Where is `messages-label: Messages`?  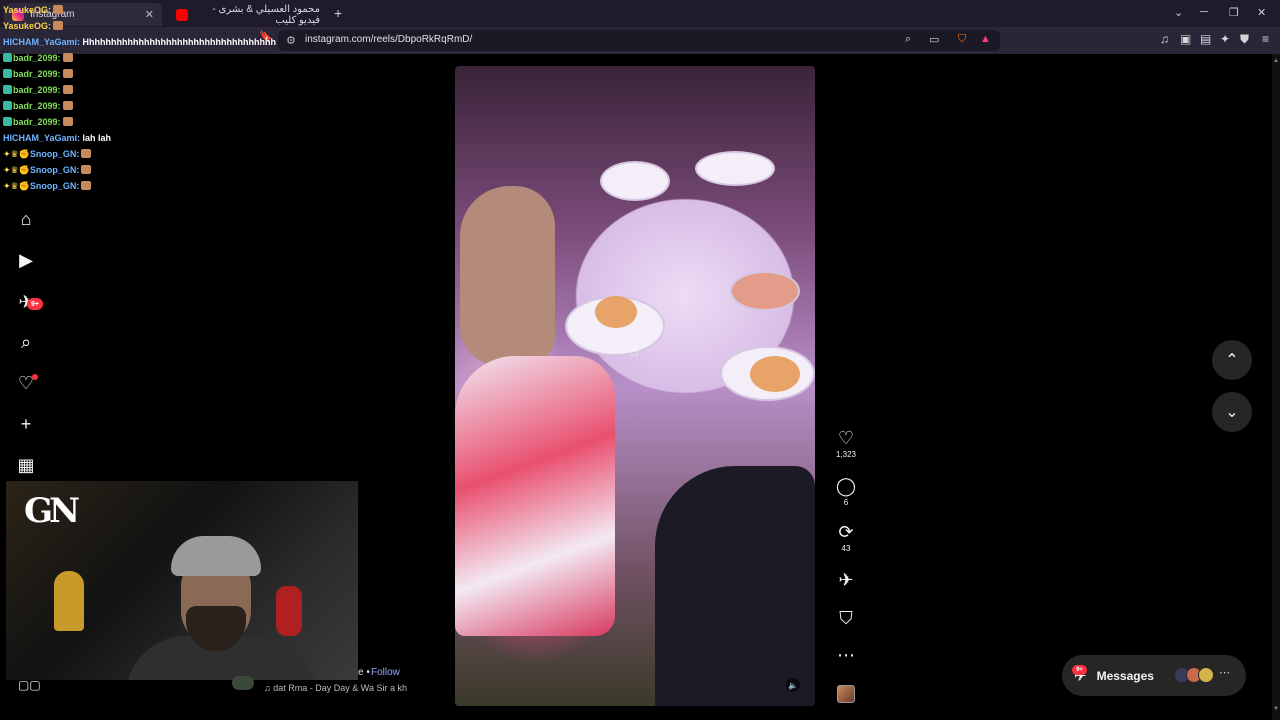 messages-label: Messages is located at coordinates (1125, 675).